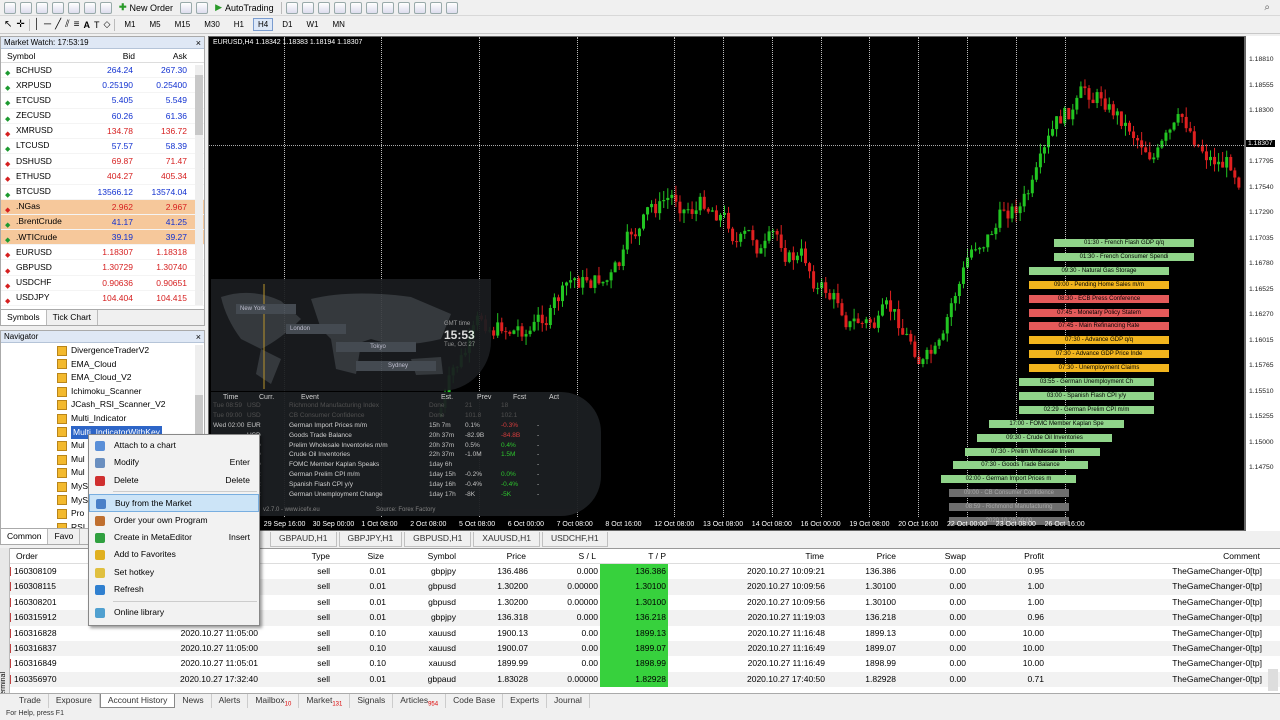 This screenshot has width=1280, height=720. I want to click on news-tag: 08:59 - Richmond Manufacturing, so click(1009, 507).